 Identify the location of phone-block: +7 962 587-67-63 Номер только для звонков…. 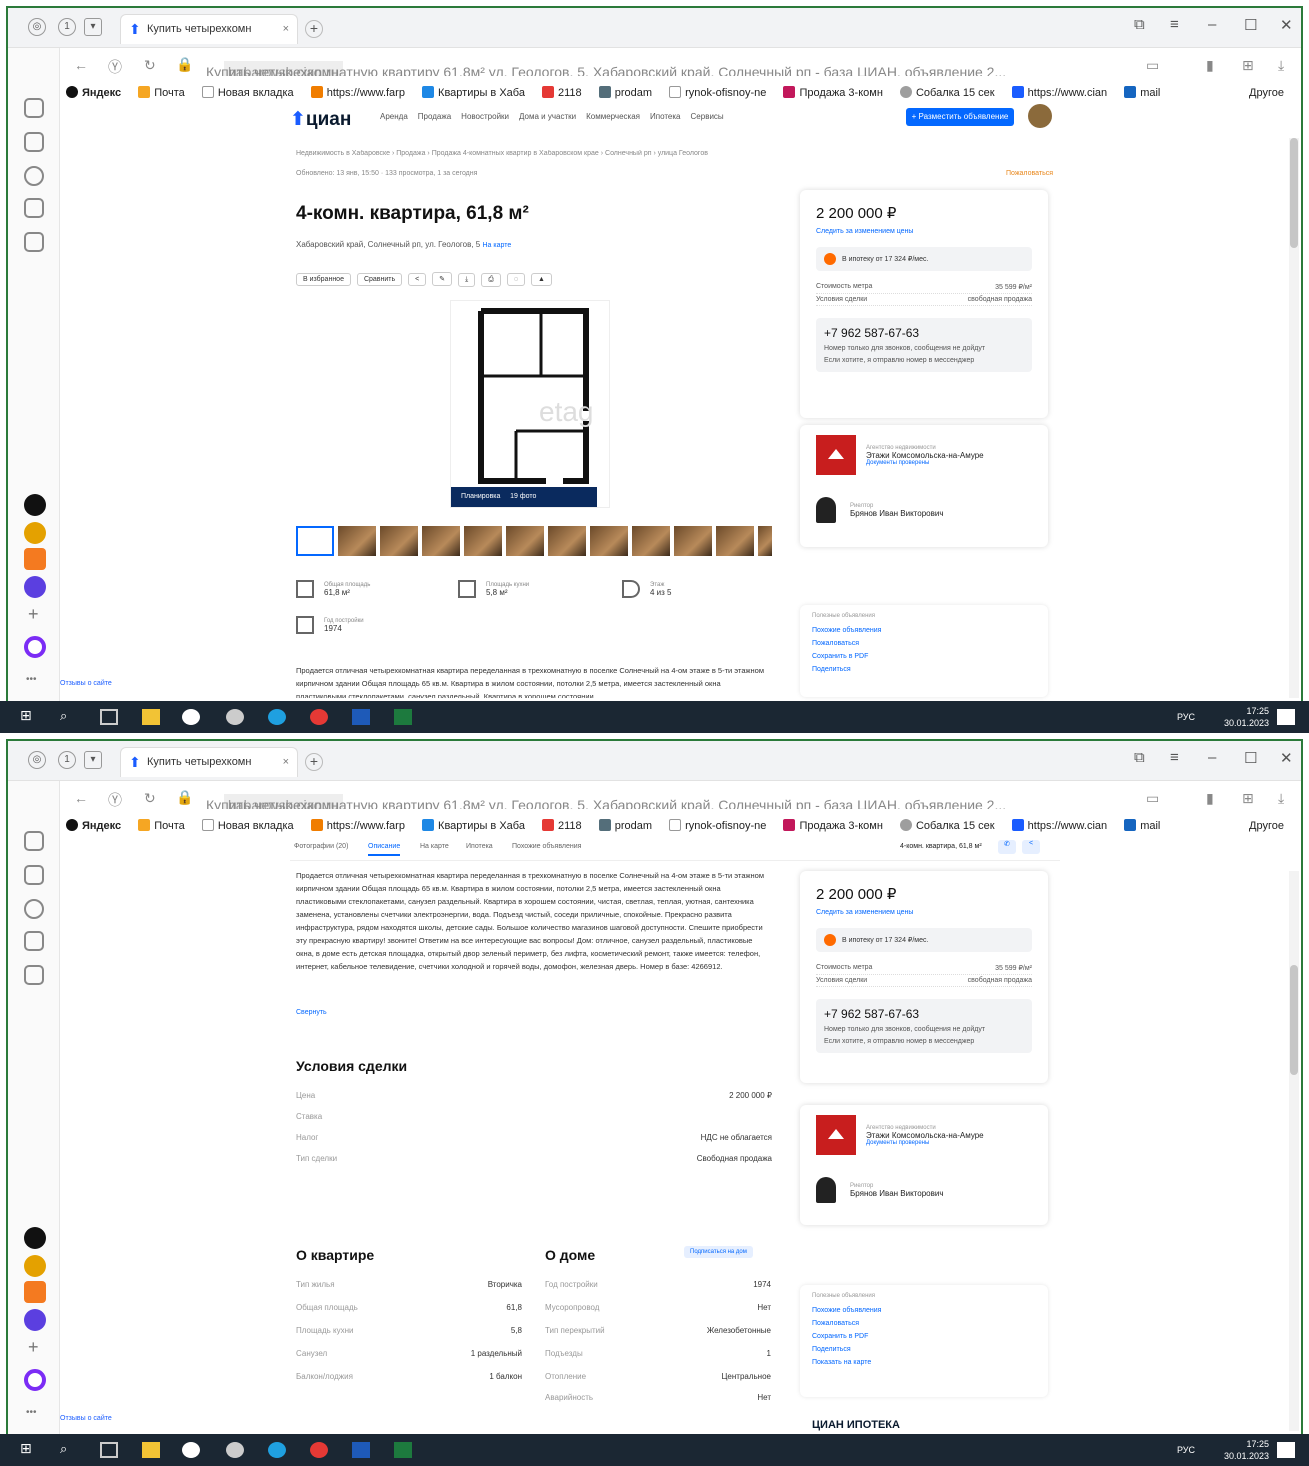
(924, 345).